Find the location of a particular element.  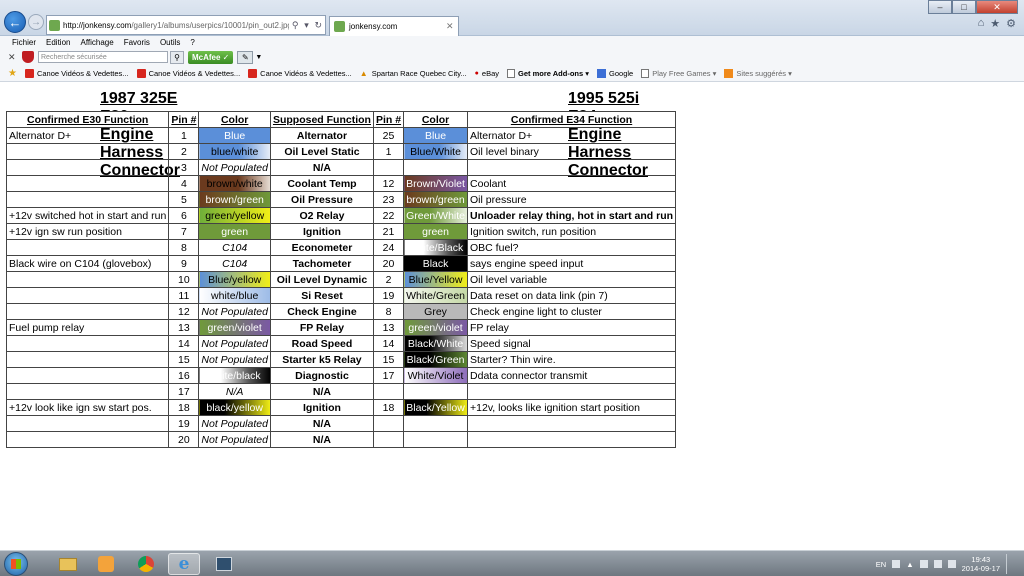

favorite-link: Google is located at coordinates (615, 73).